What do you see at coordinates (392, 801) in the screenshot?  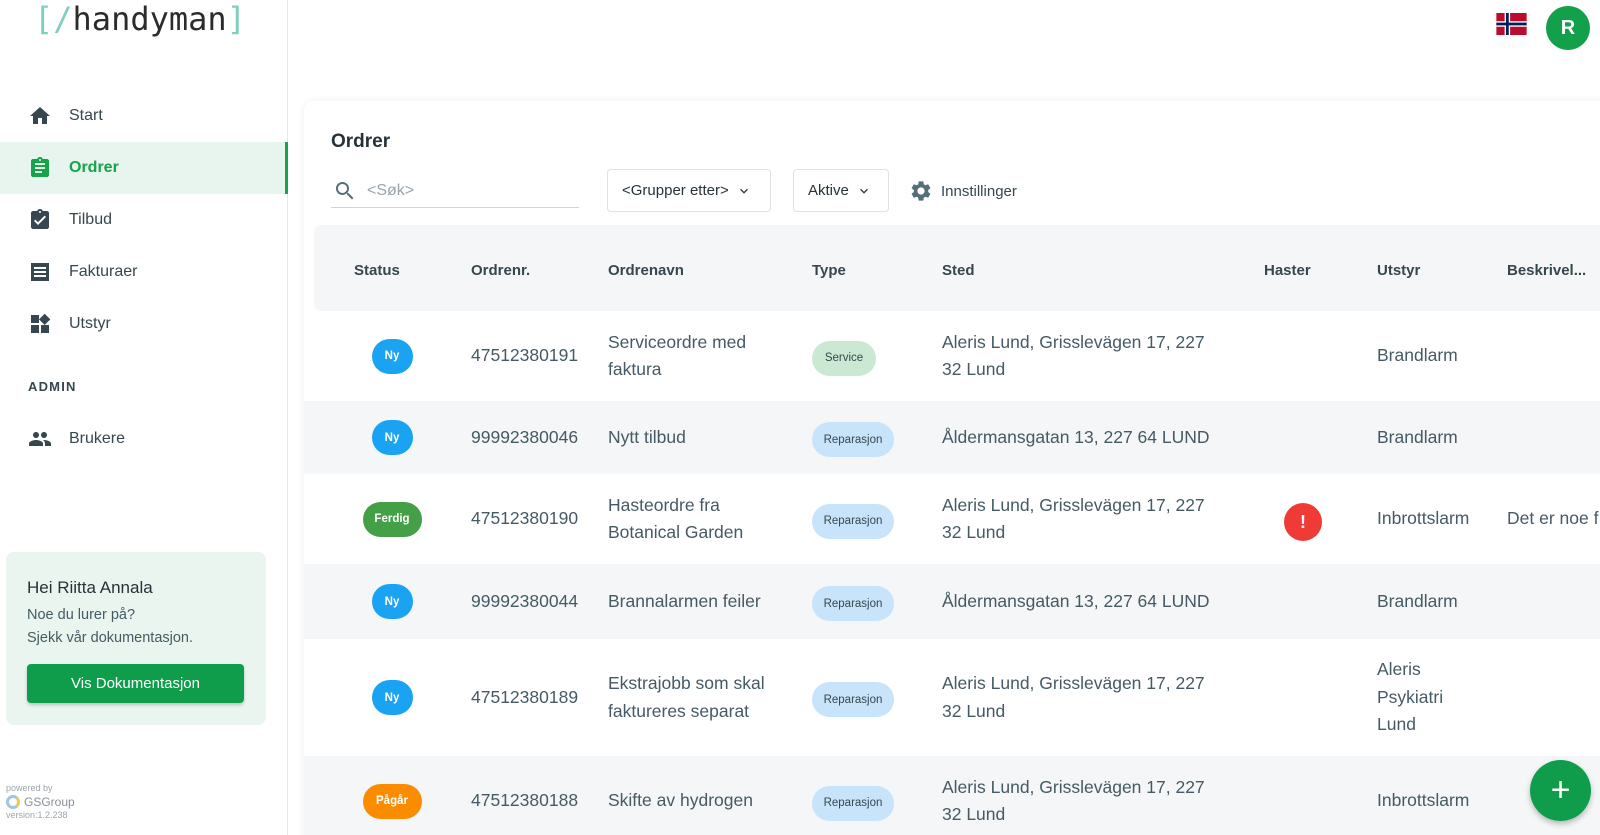 I see `status-badge: Pågår` at bounding box center [392, 801].